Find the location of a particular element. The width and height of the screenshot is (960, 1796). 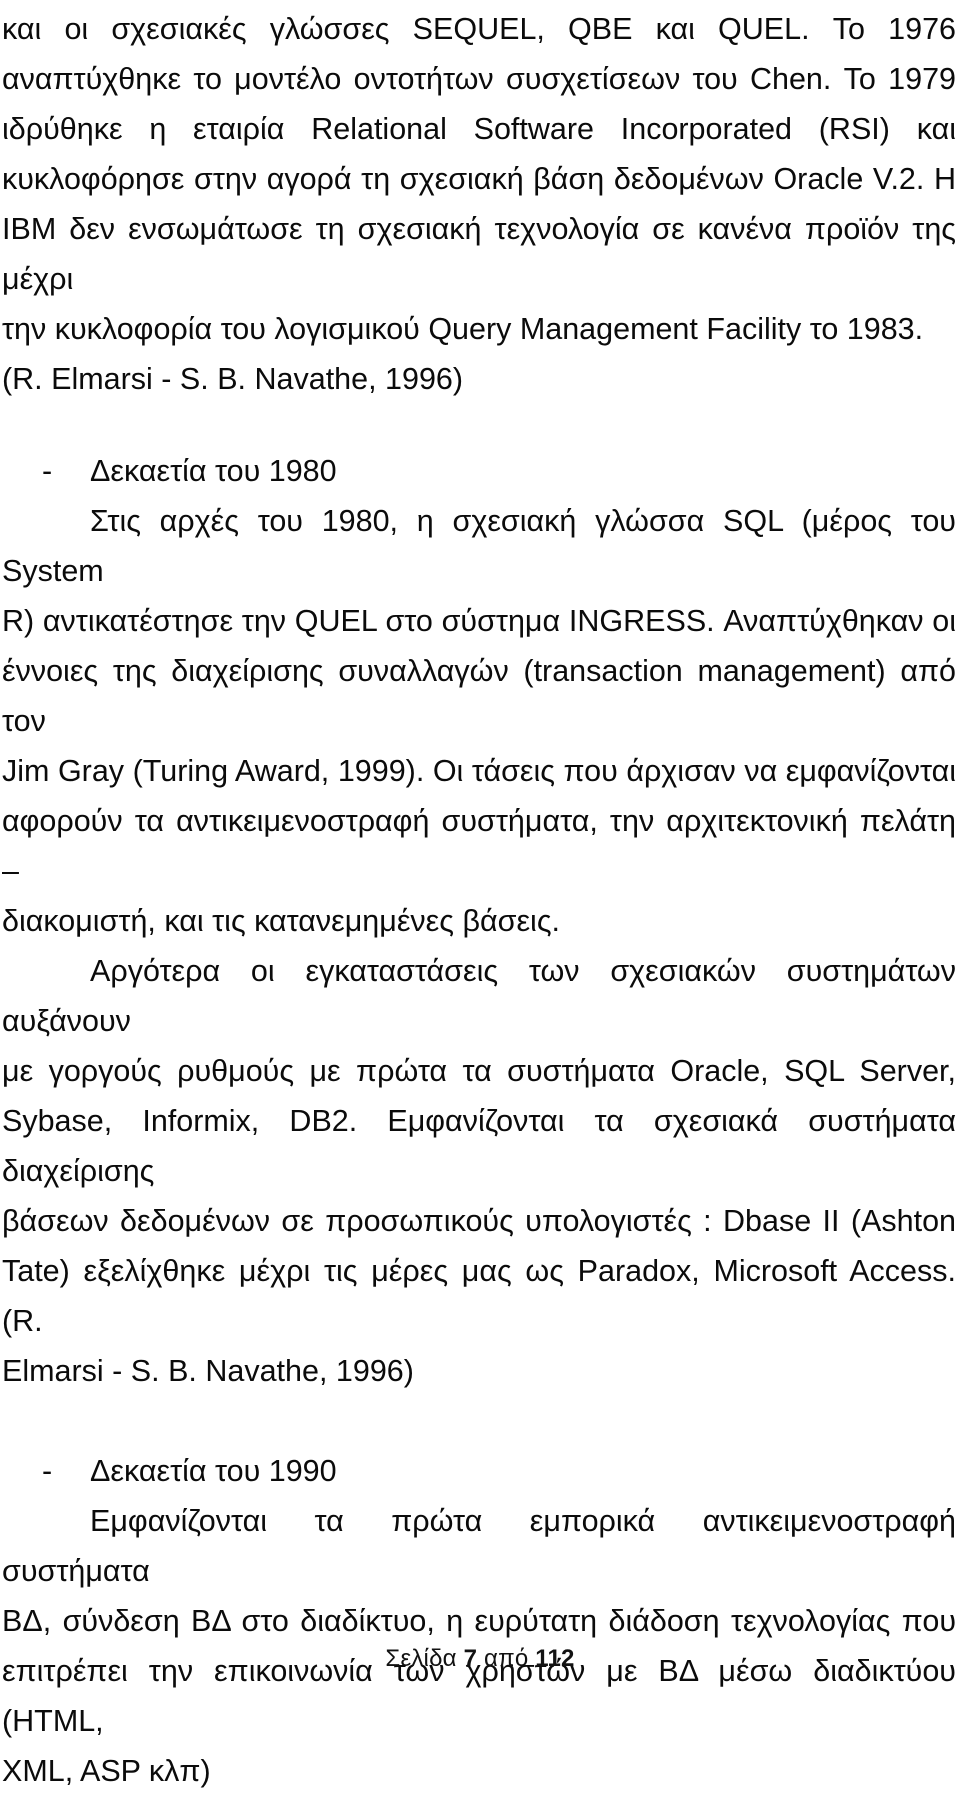

footer-total-pages: 112 is located at coordinates (555, 1658).